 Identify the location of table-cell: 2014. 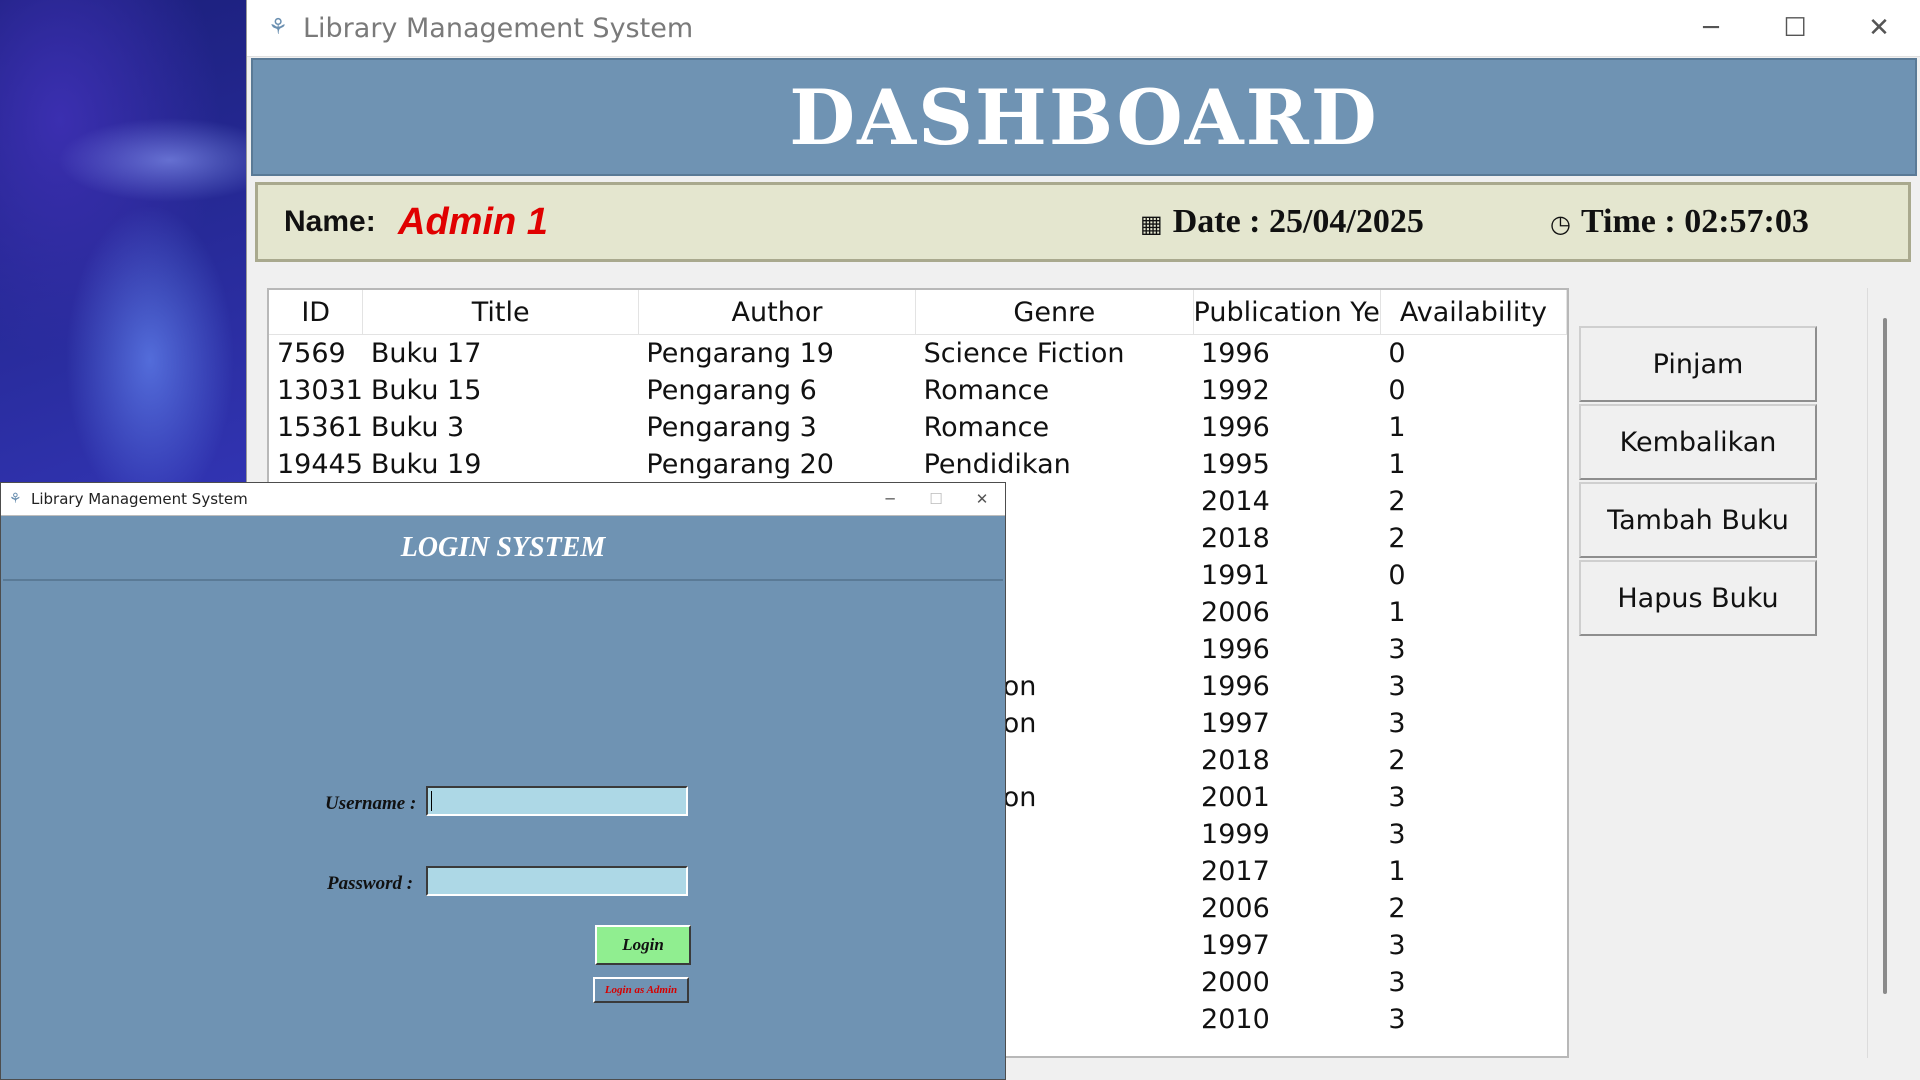
(1235, 501).